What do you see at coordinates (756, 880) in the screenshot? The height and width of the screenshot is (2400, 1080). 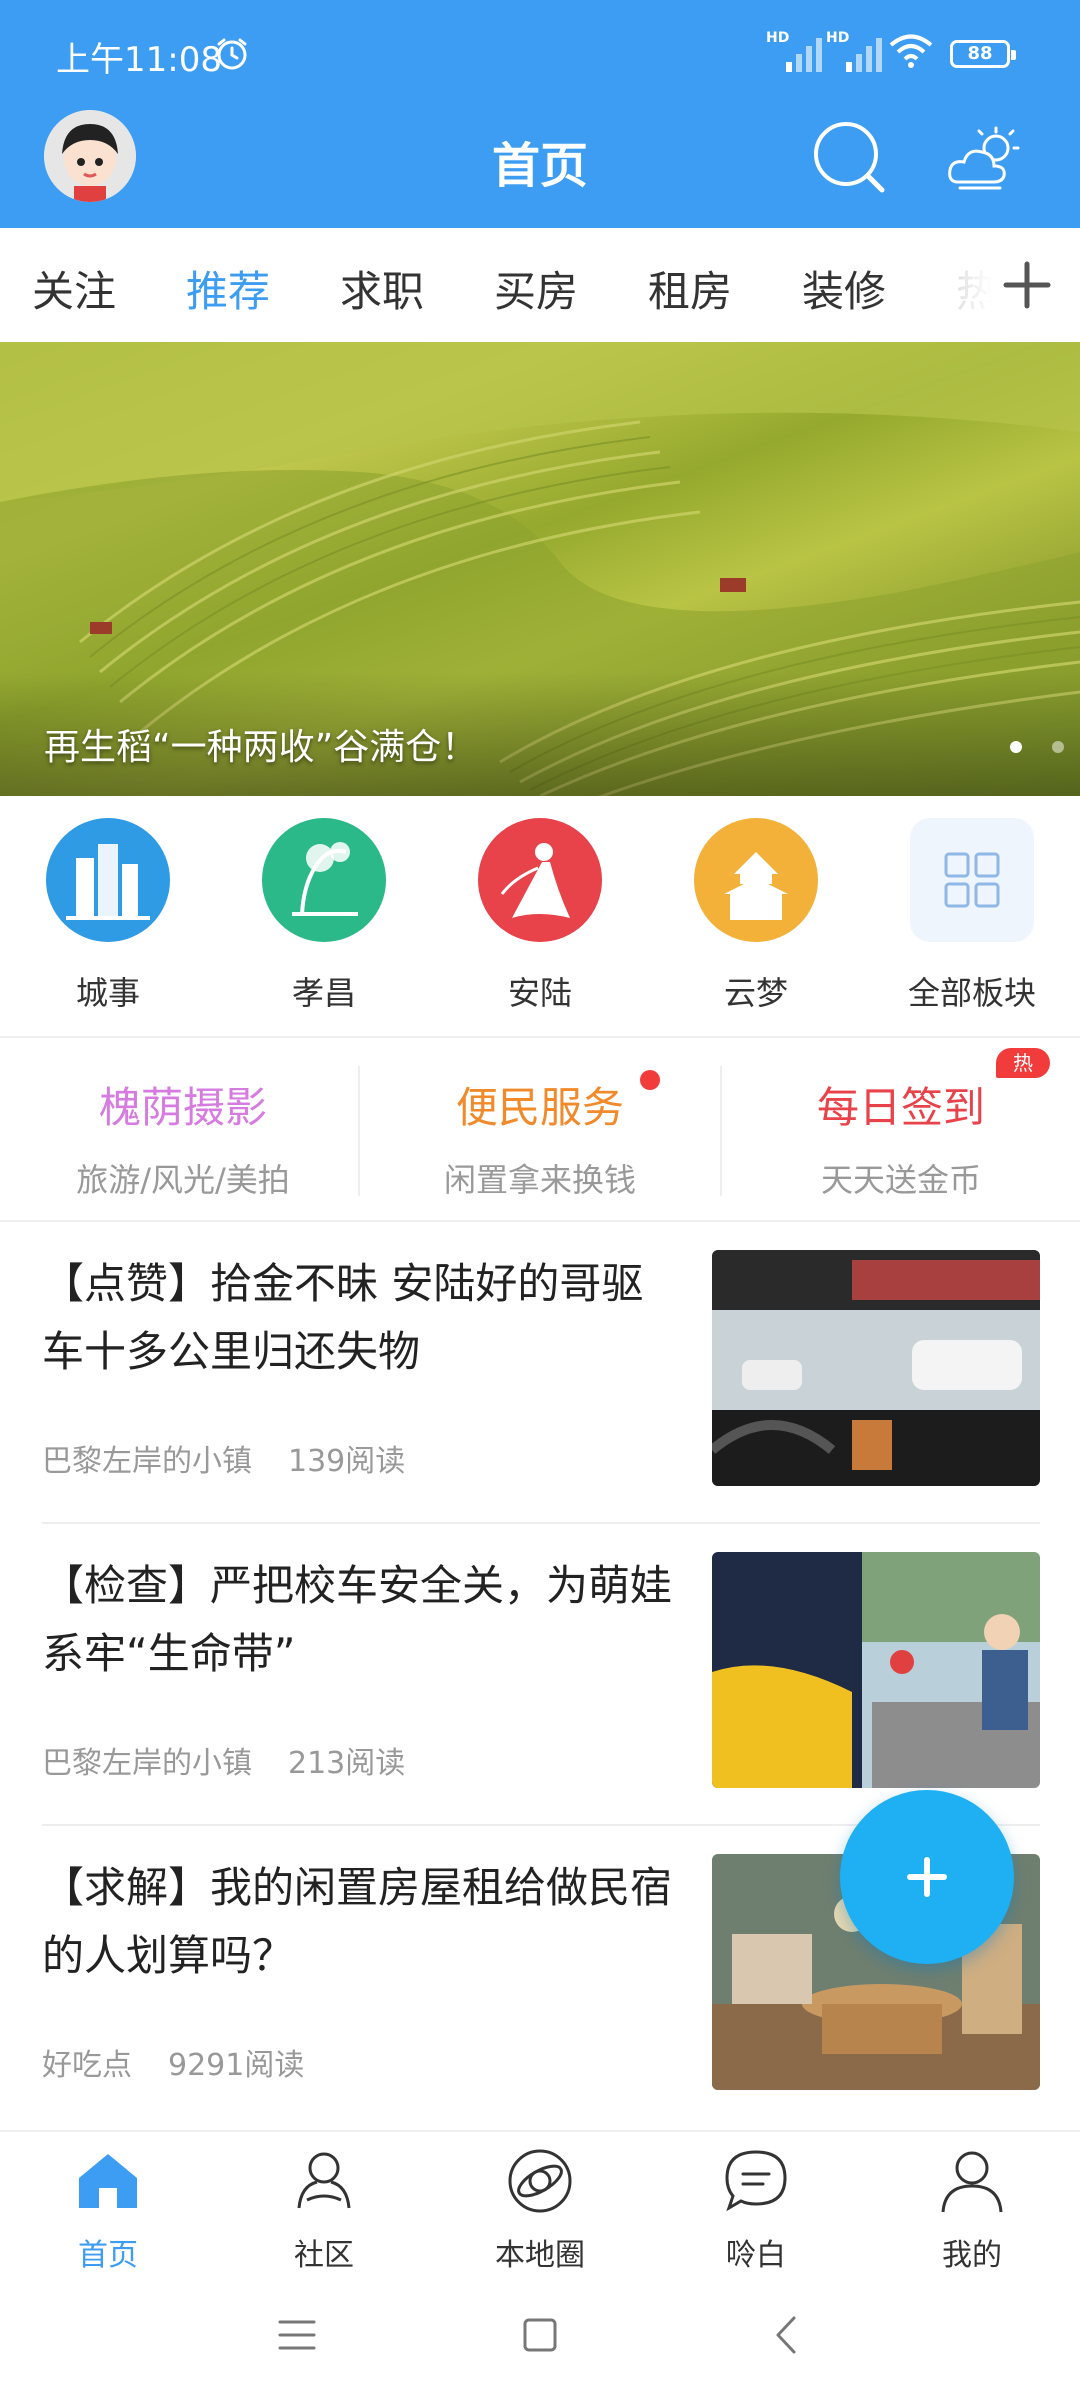 I see `pavilion-icon` at bounding box center [756, 880].